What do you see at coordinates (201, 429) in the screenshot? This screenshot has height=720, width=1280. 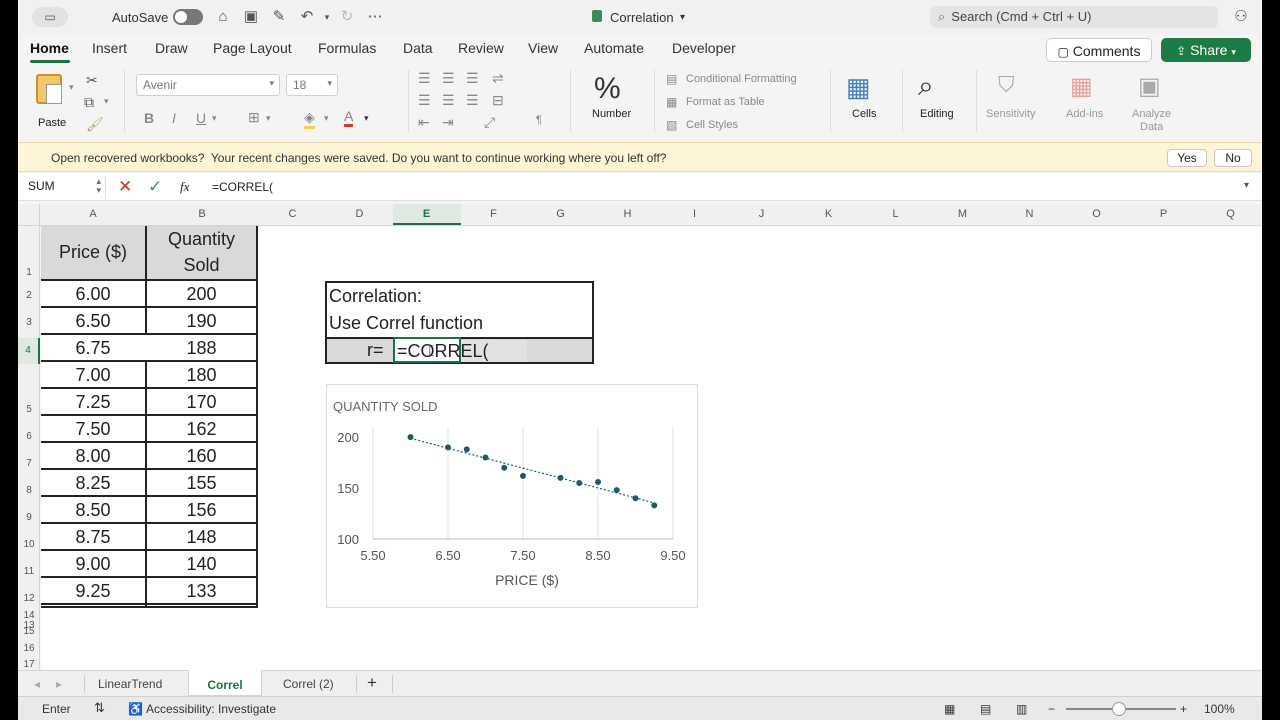 I see `quantity-cell: 162` at bounding box center [201, 429].